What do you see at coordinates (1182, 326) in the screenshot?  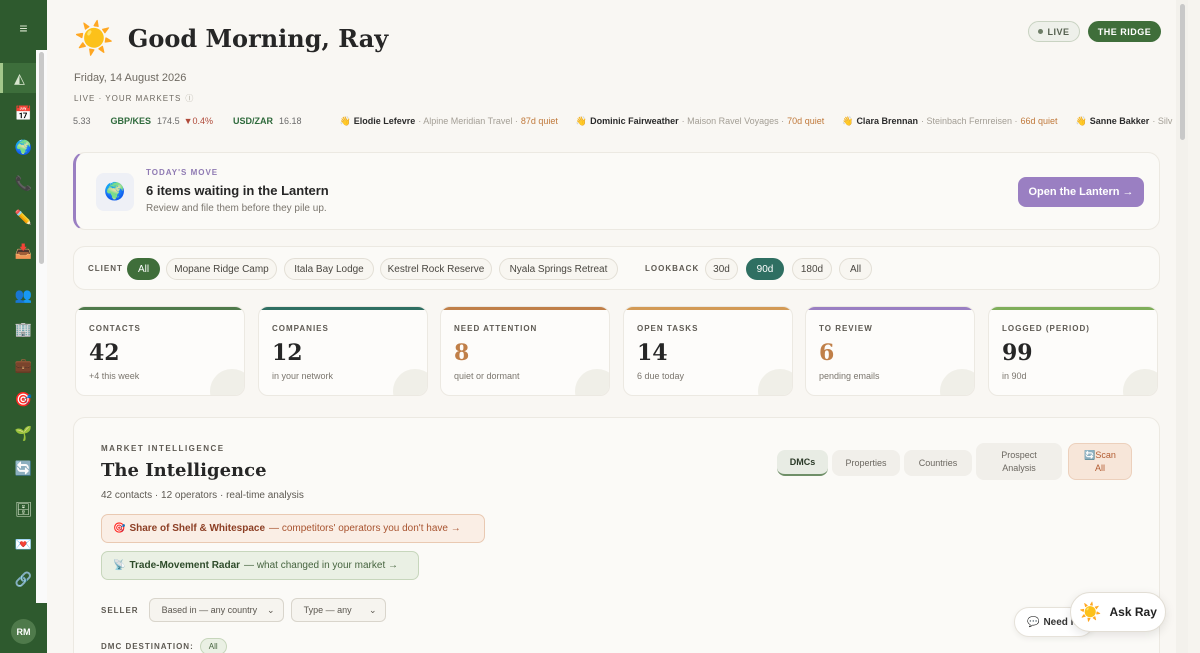 I see `page-scrollbar` at bounding box center [1182, 326].